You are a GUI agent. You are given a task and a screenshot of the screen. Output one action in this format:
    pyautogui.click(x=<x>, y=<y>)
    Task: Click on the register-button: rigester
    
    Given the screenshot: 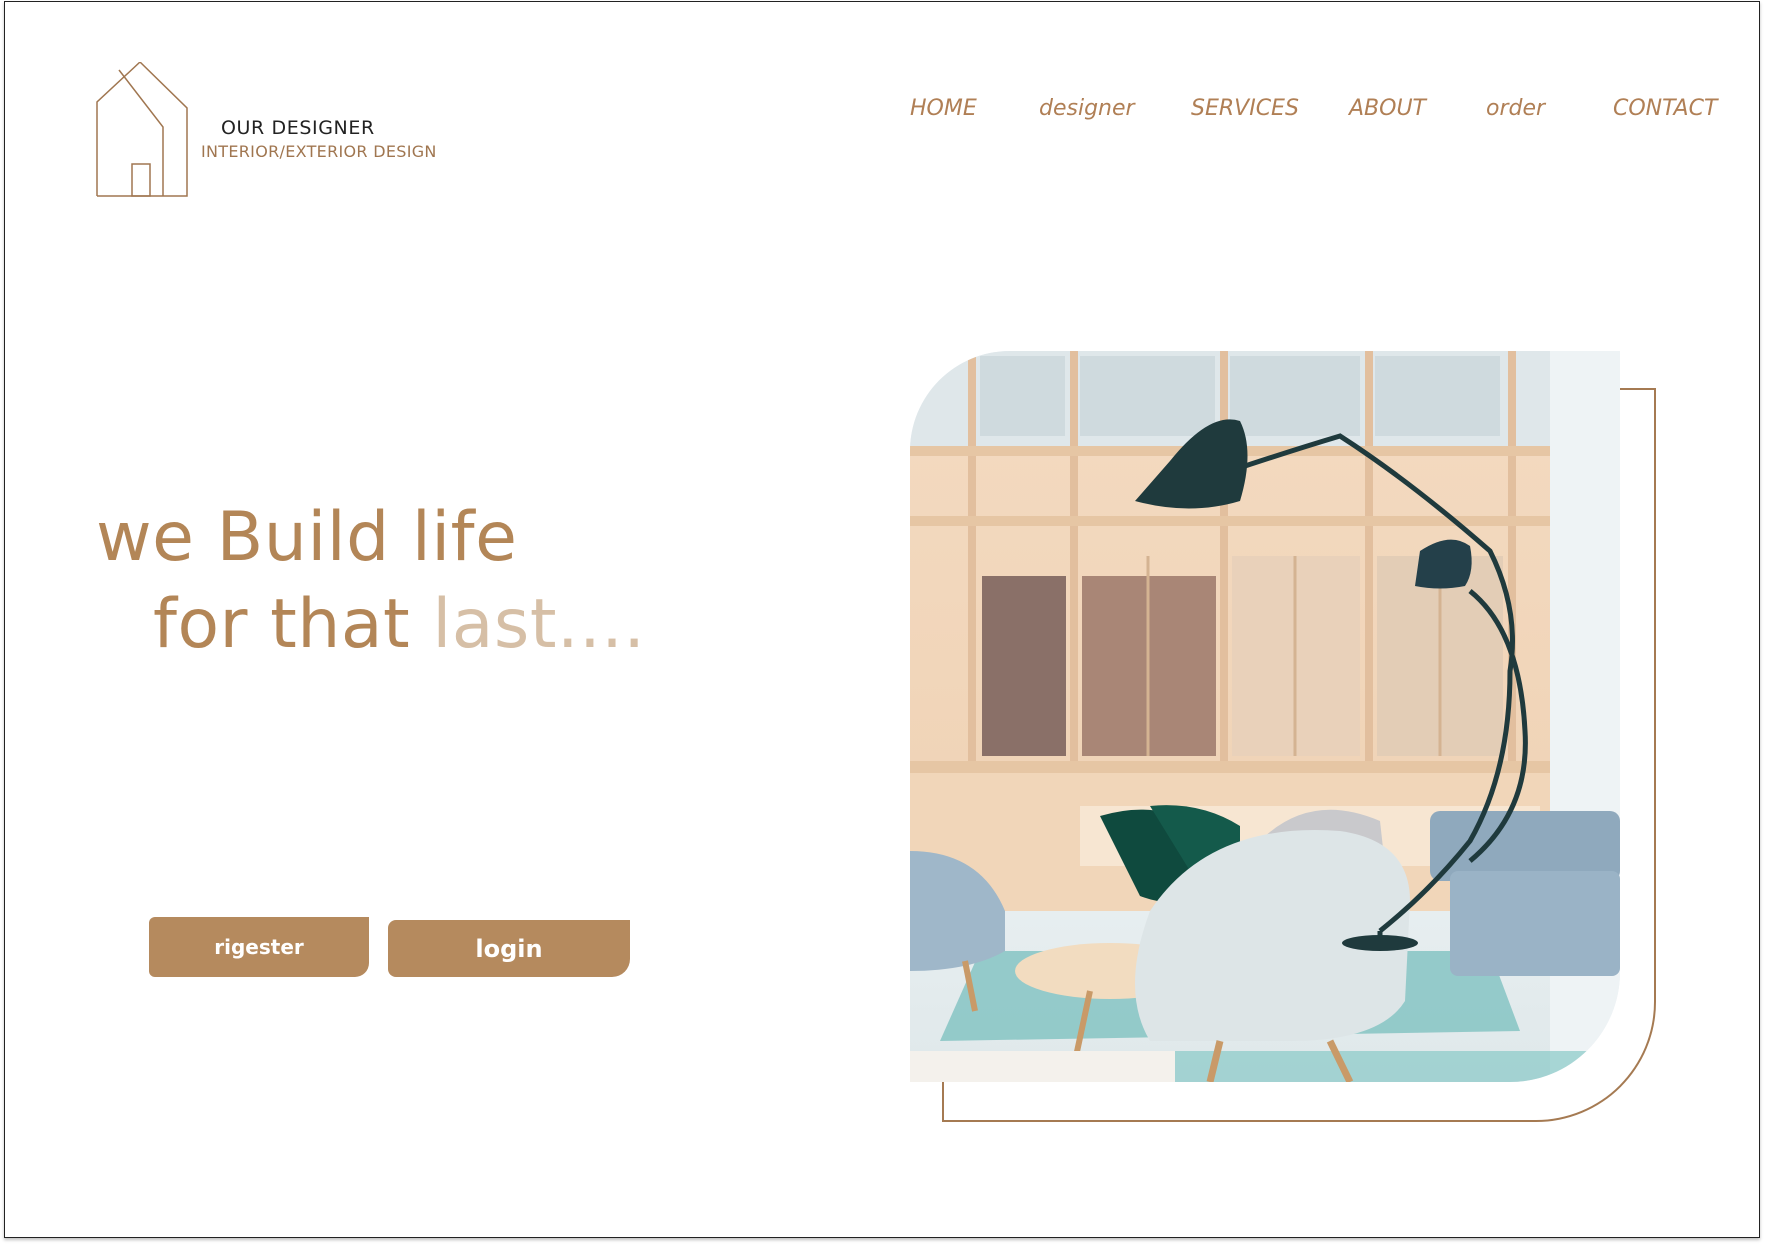 What is the action you would take?
    pyautogui.click(x=259, y=947)
    